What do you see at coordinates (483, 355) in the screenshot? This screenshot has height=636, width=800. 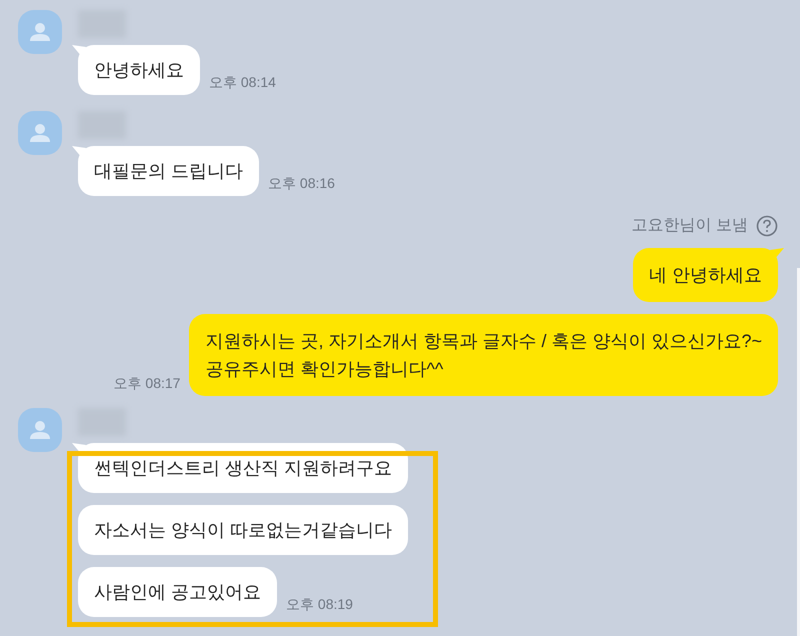 I see `message-bubble: 지원하시는 곳, 자기소개서 항목과 글자수 / 혹은 양식이 있으신가요?~ 공유주시면 확인가능합니다^^` at bounding box center [483, 355].